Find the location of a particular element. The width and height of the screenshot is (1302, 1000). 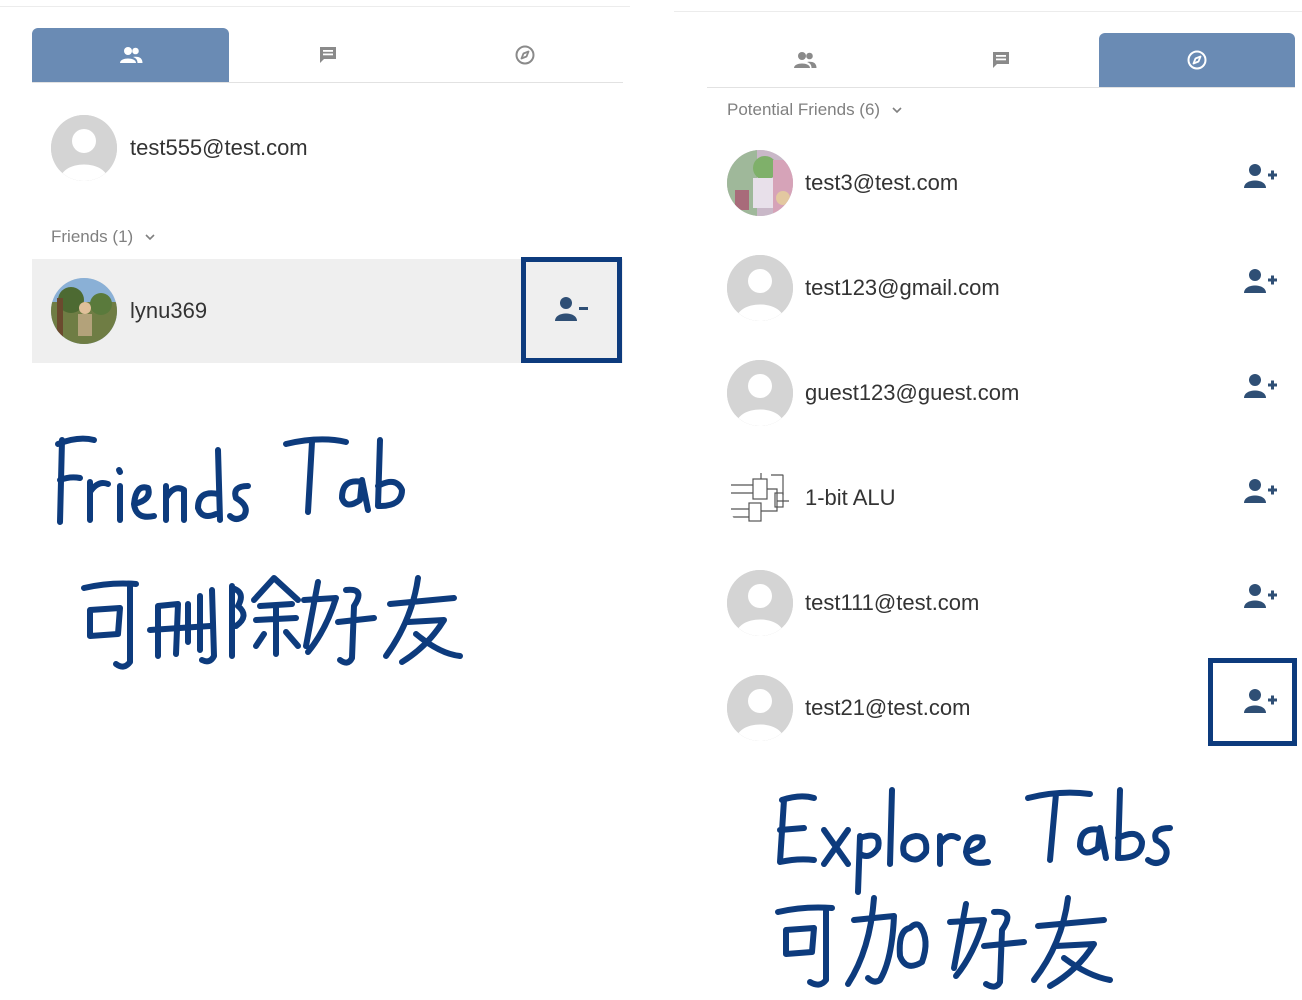

potential-friend-name: test21@test.com is located at coordinates (888, 707).